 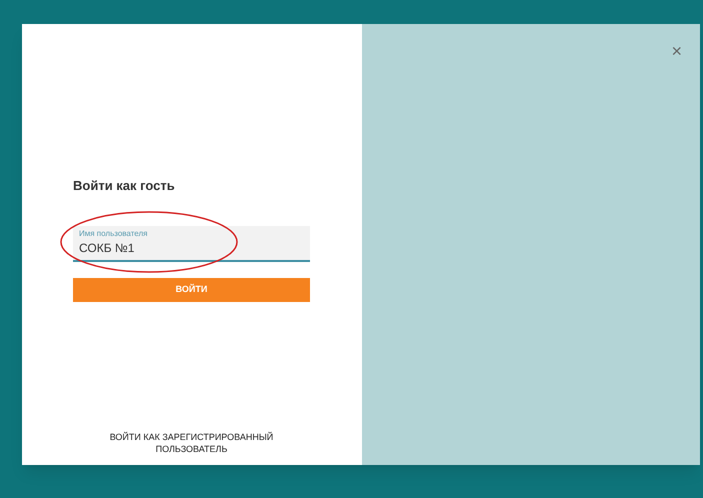 What do you see at coordinates (191, 443) in the screenshot?
I see `registered-login-link: ВОЙТИ КАК ЗАРЕГИСТРИРОВАННЫЙ ПОЛЬЗОВАТЕЛЬ` at bounding box center [191, 443].